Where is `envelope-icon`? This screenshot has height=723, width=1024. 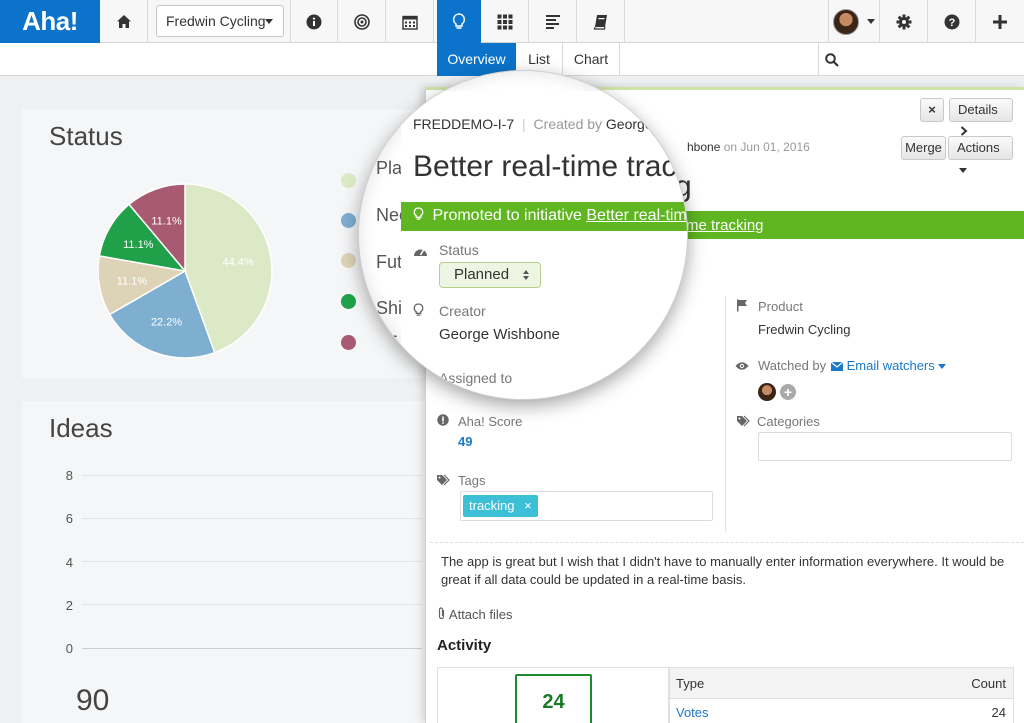
envelope-icon is located at coordinates (837, 366).